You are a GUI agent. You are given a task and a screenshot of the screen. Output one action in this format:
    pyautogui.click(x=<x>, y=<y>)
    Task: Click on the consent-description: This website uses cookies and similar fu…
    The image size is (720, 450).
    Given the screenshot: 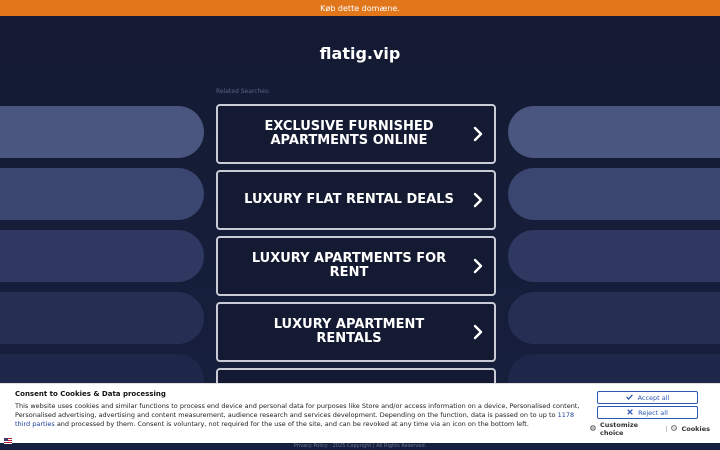 What is the action you would take?
    pyautogui.click(x=300, y=415)
    